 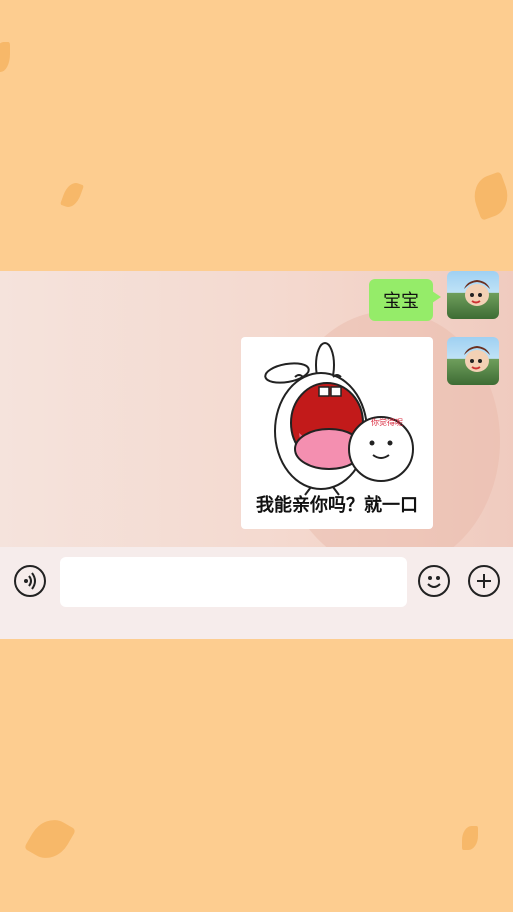 I want to click on emoji-icon, so click(x=434, y=581).